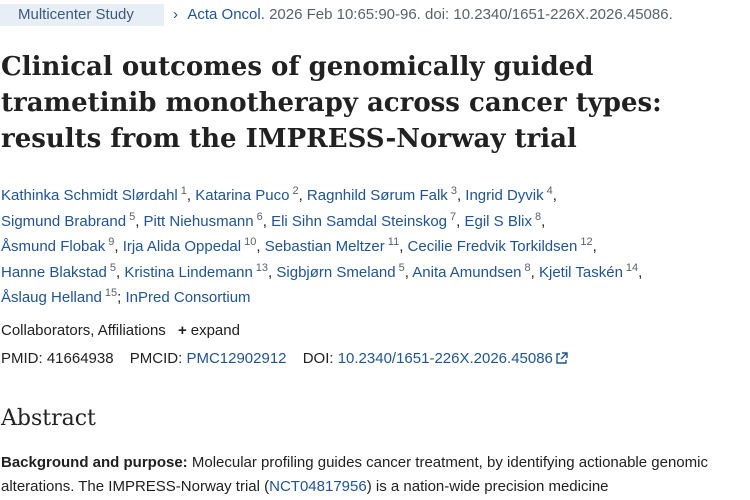  What do you see at coordinates (54, 272) in the screenshot?
I see `author-name: Hanne Blakstad` at bounding box center [54, 272].